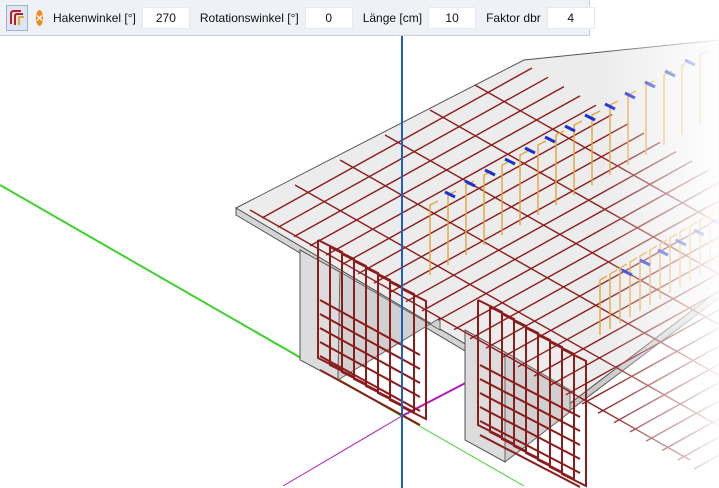 Image resolution: width=719 pixels, height=488 pixels. Describe the element at coordinates (392, 17) in the screenshot. I see `length-label: Länge [cm]` at that location.